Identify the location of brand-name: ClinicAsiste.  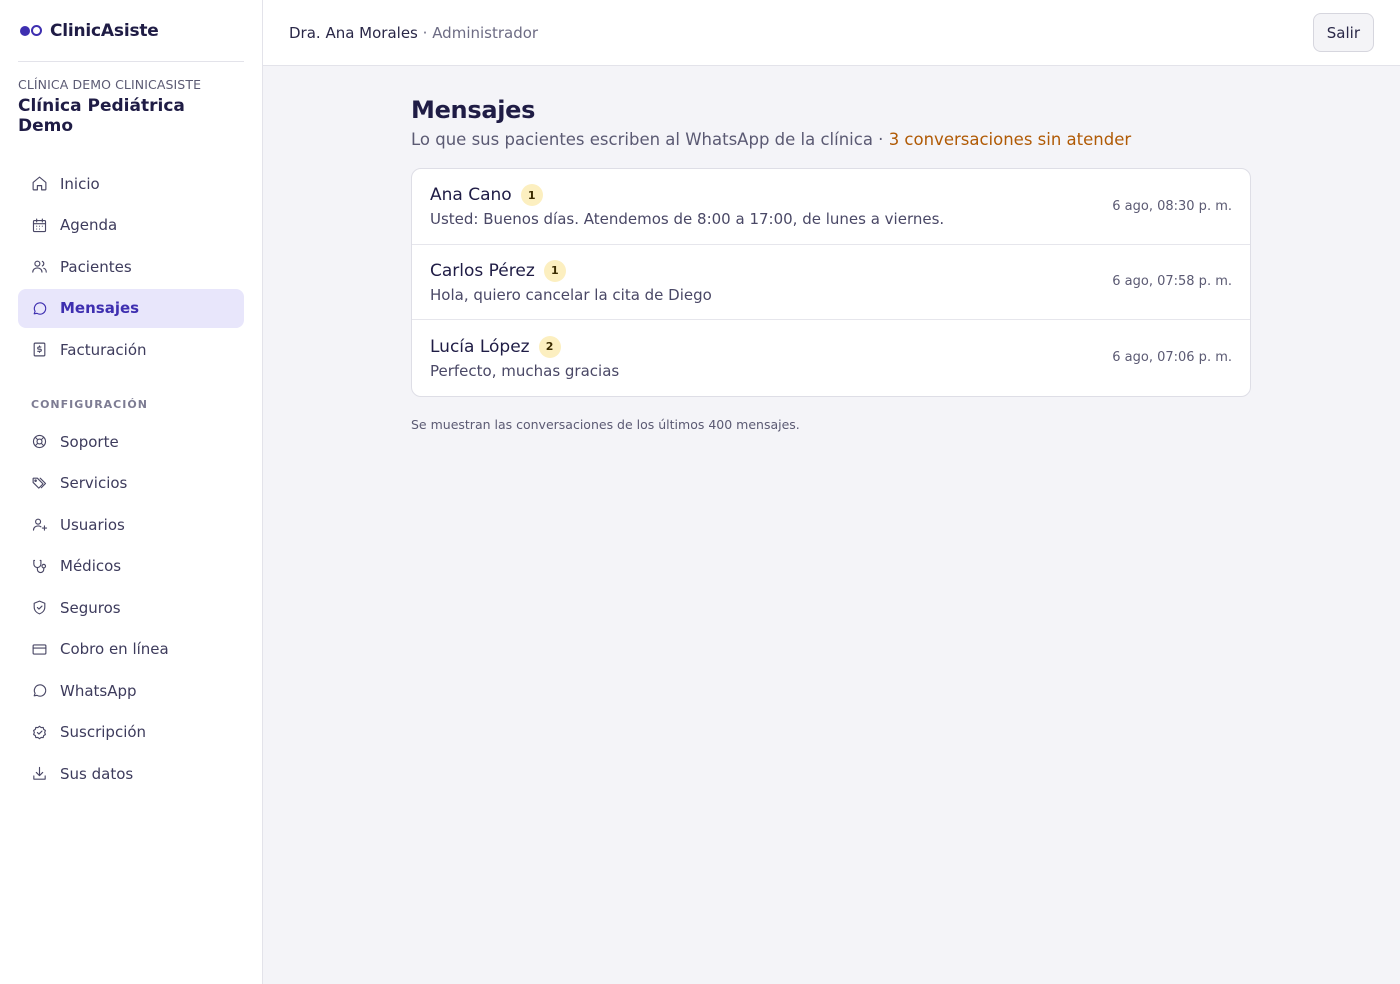
(104, 30).